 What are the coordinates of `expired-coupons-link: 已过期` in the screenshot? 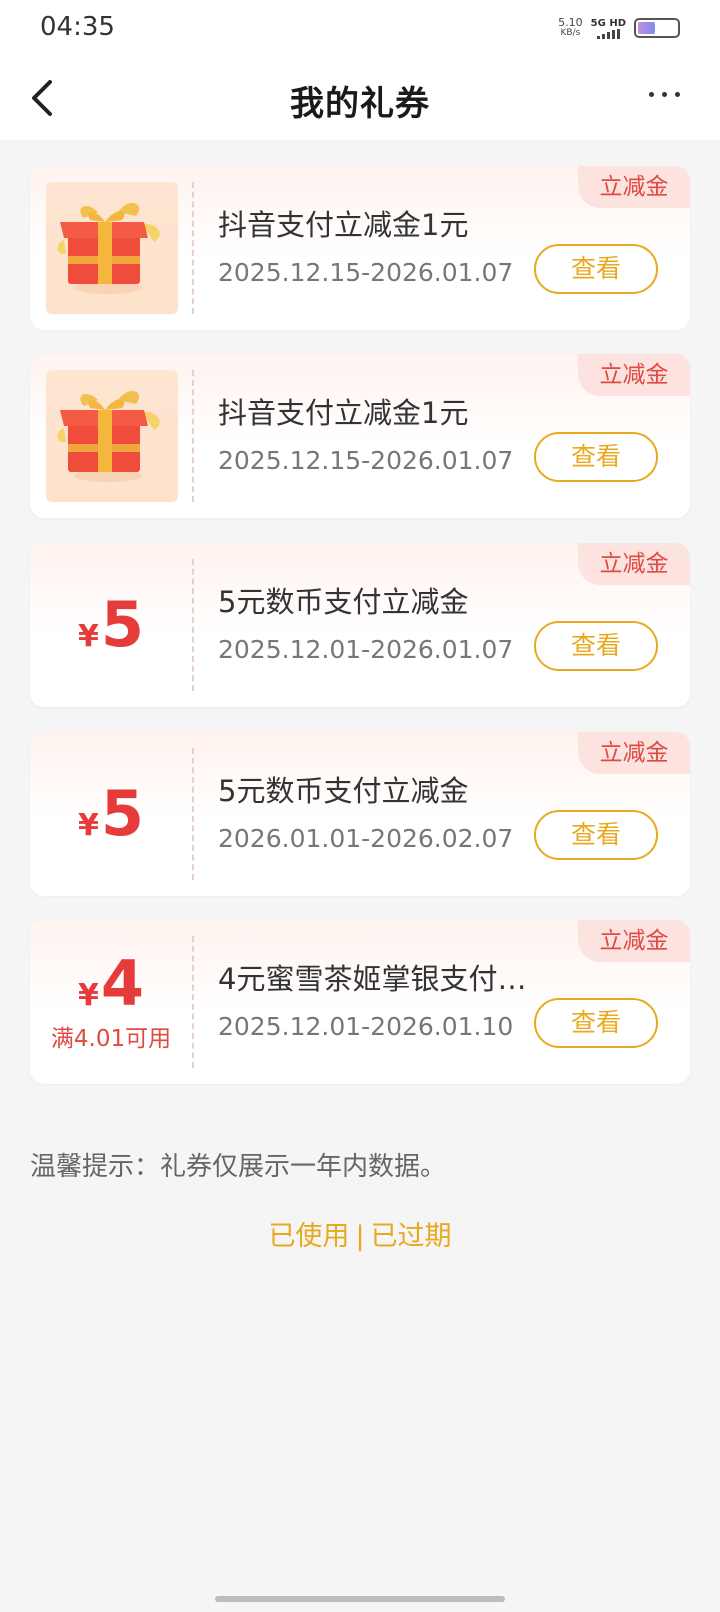 It's located at (411, 1236).